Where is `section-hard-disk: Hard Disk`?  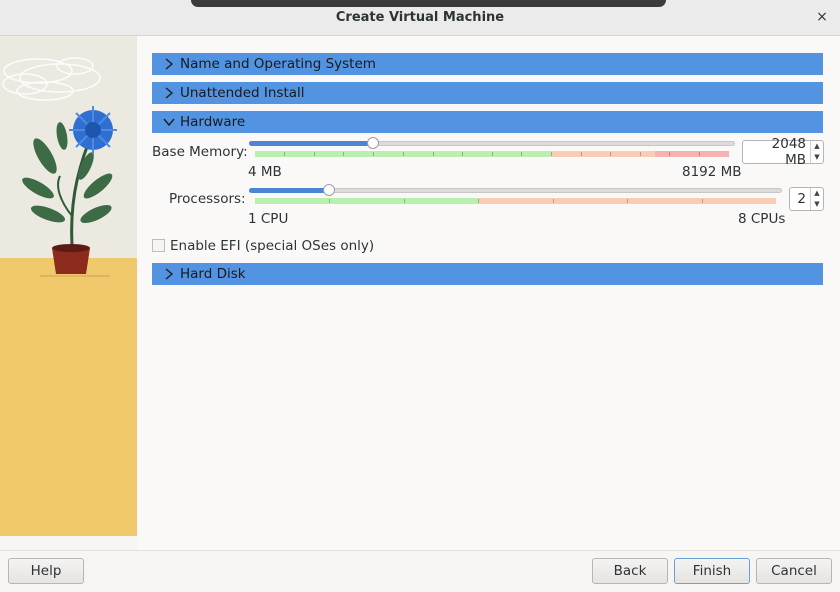 section-hard-disk: Hard Disk is located at coordinates (487, 274).